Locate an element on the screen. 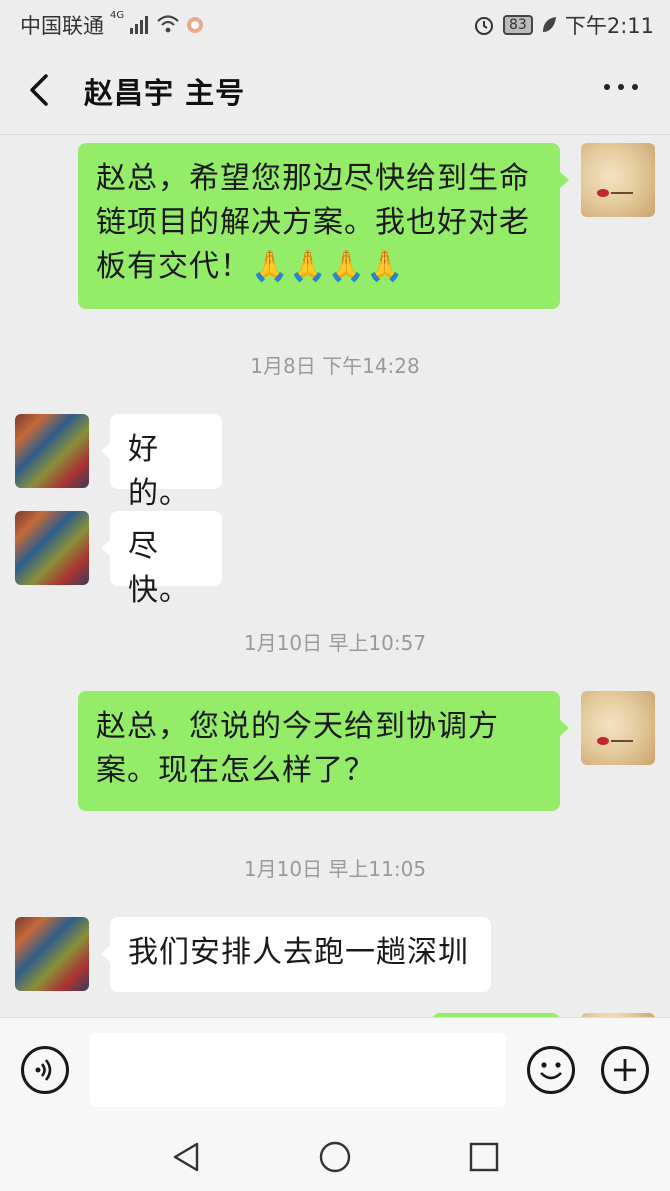  message-input is located at coordinates (298, 1070).